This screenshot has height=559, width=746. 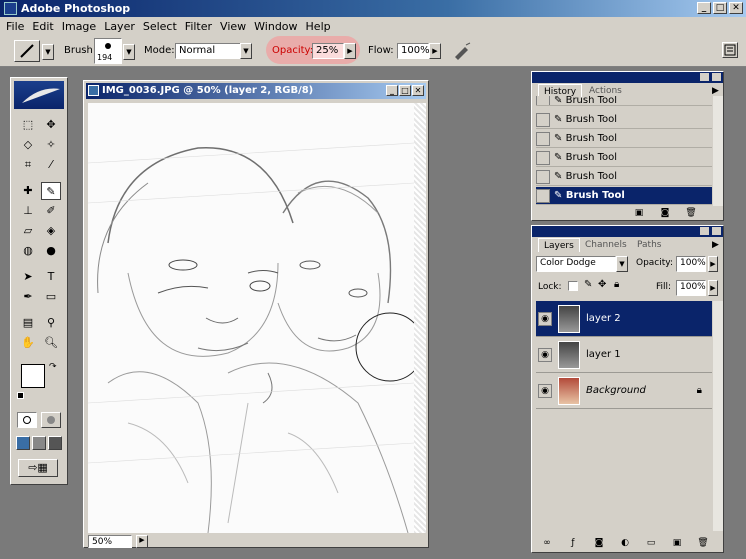 What do you see at coordinates (129, 52) in the screenshot?
I see `brush-dropdown: ▼` at bounding box center [129, 52].